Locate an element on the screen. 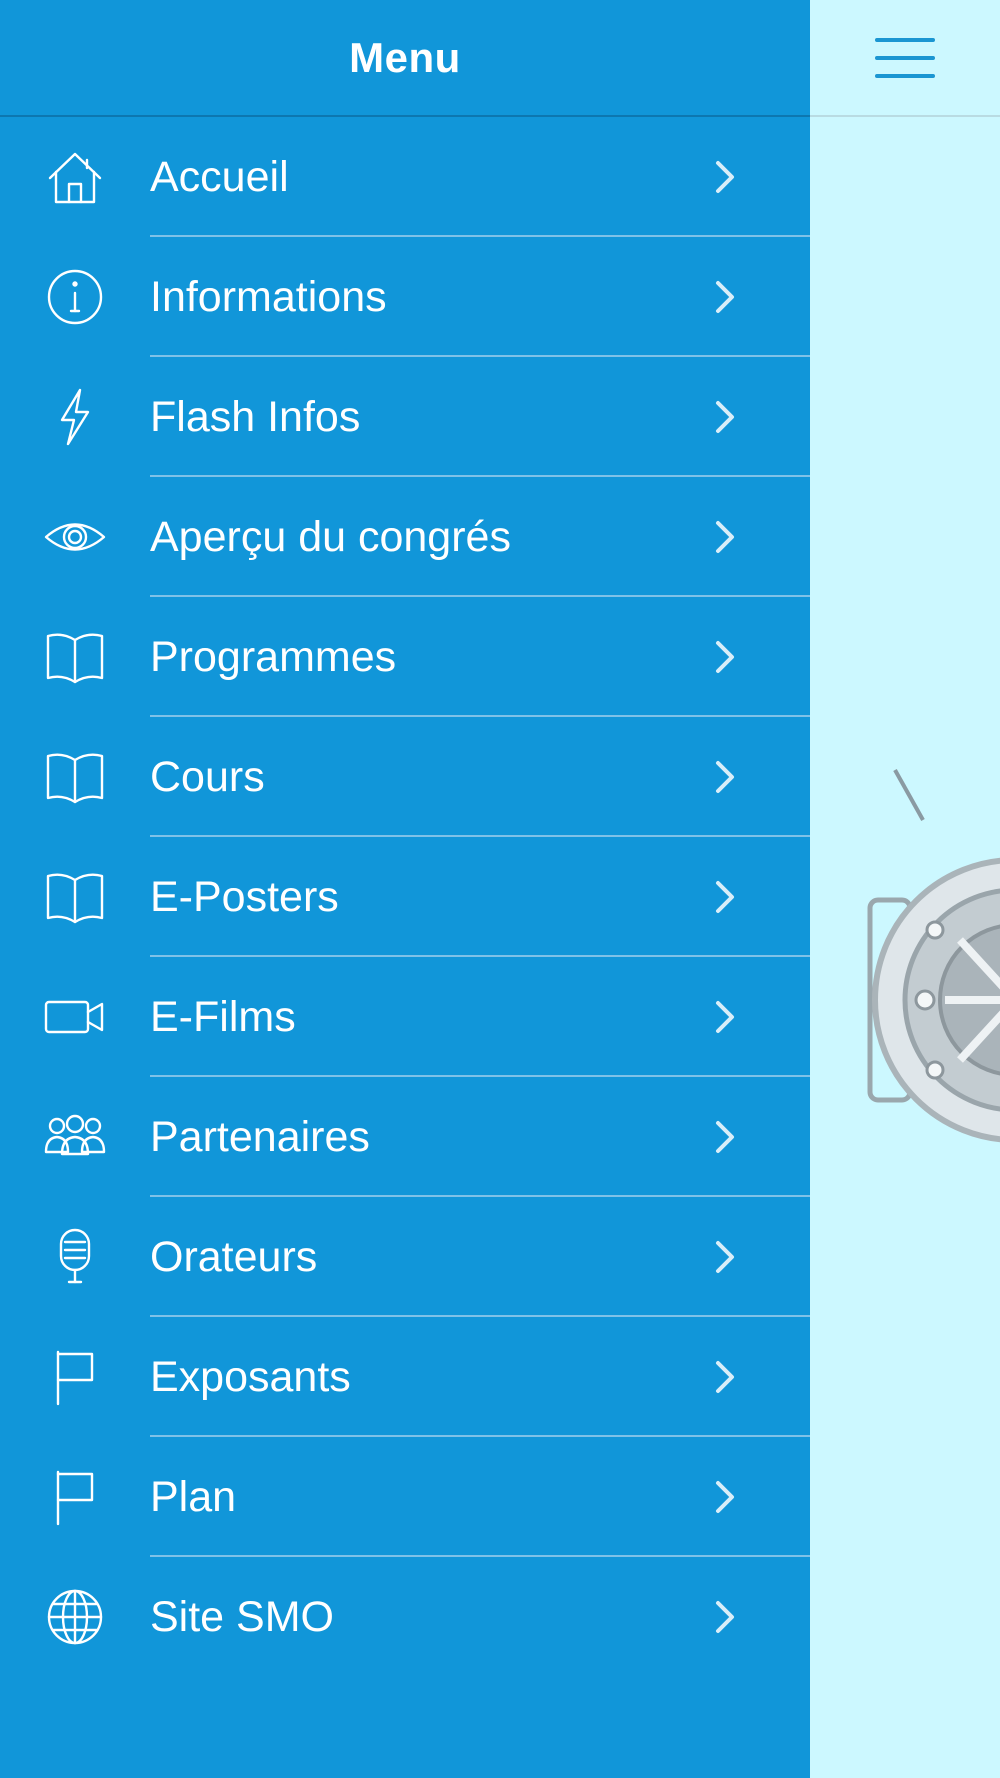 The width and height of the screenshot is (1000, 1778). menu-item-label: Exposants is located at coordinates (250, 1376).